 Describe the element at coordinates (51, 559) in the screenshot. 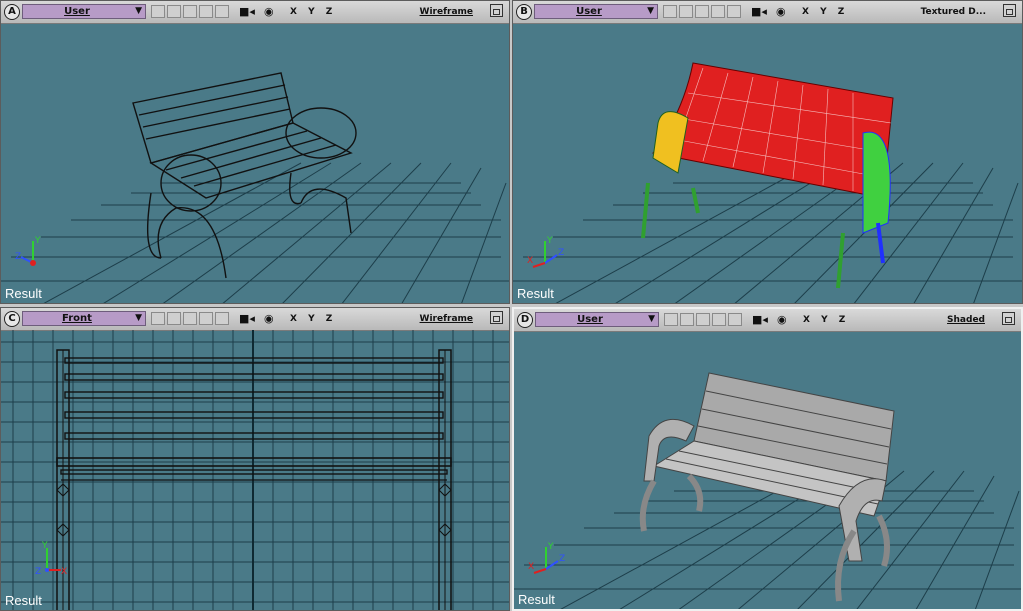

I see `viewport-c-axis-gizmo: Y X Z` at that location.